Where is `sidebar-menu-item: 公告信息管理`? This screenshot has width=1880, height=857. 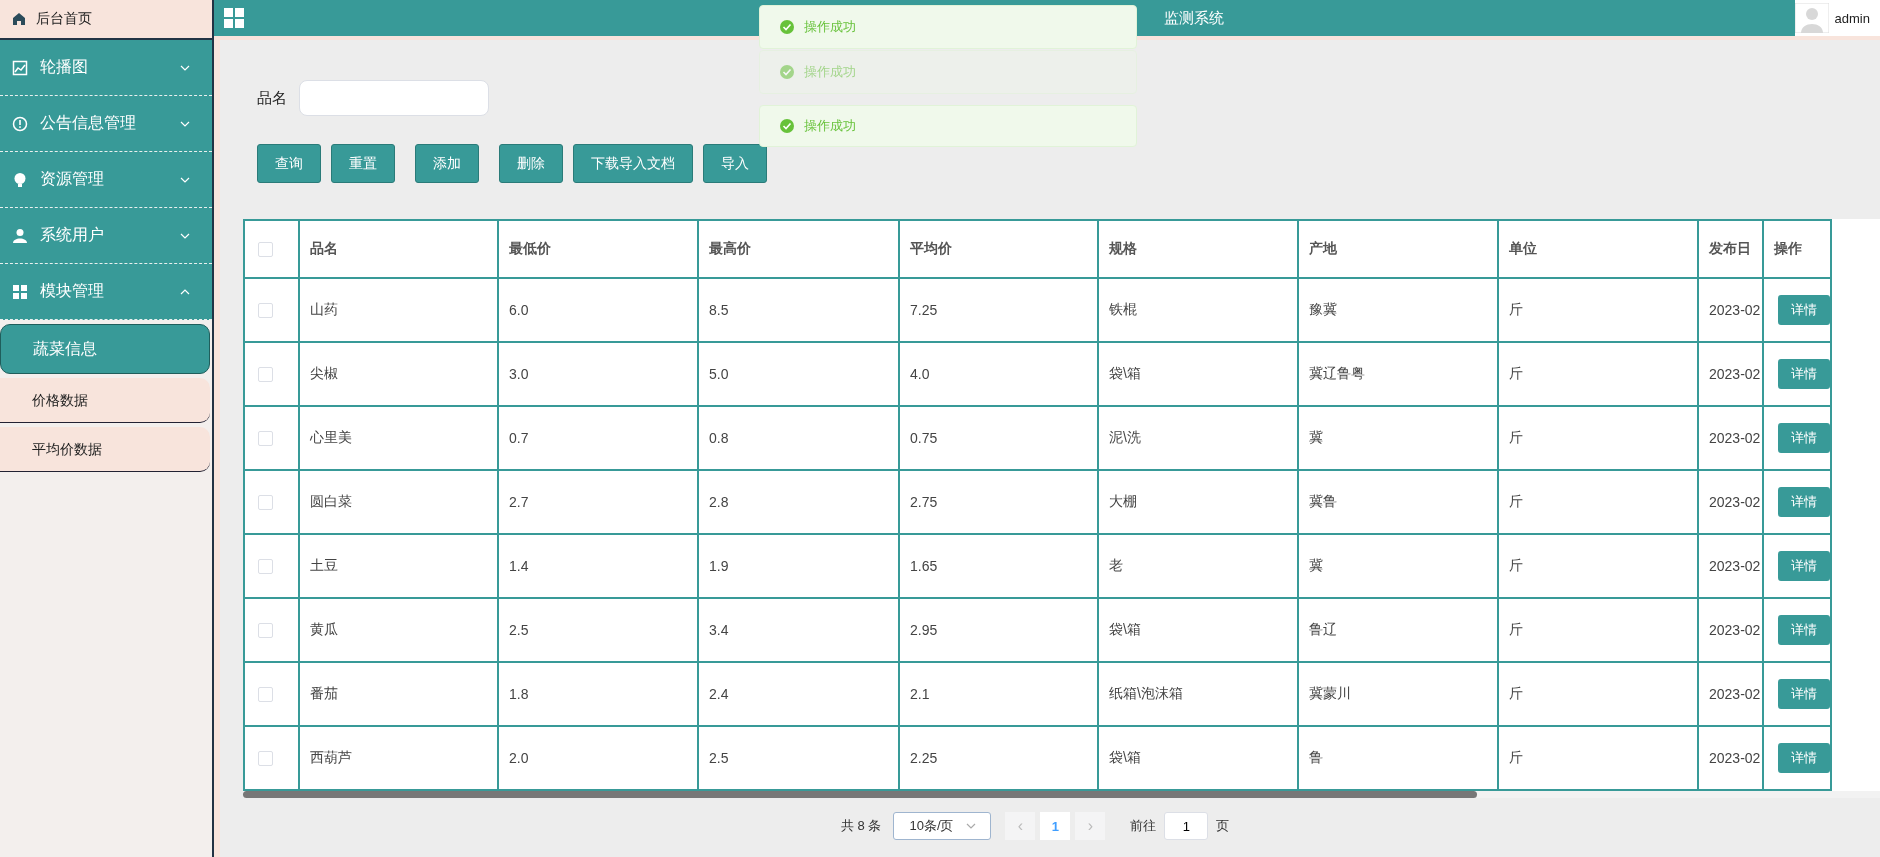
sidebar-menu-item: 公告信息管理 is located at coordinates (106, 124).